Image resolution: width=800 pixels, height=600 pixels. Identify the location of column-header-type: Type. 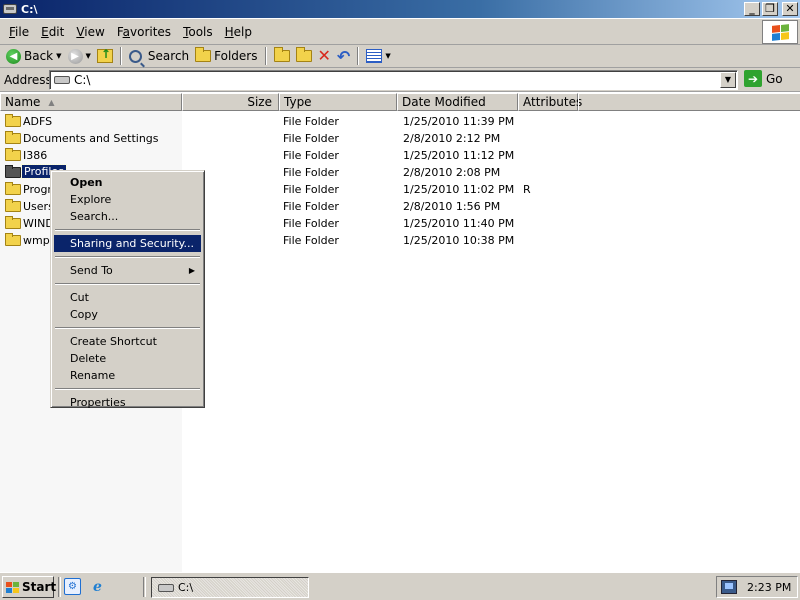
(338, 102).